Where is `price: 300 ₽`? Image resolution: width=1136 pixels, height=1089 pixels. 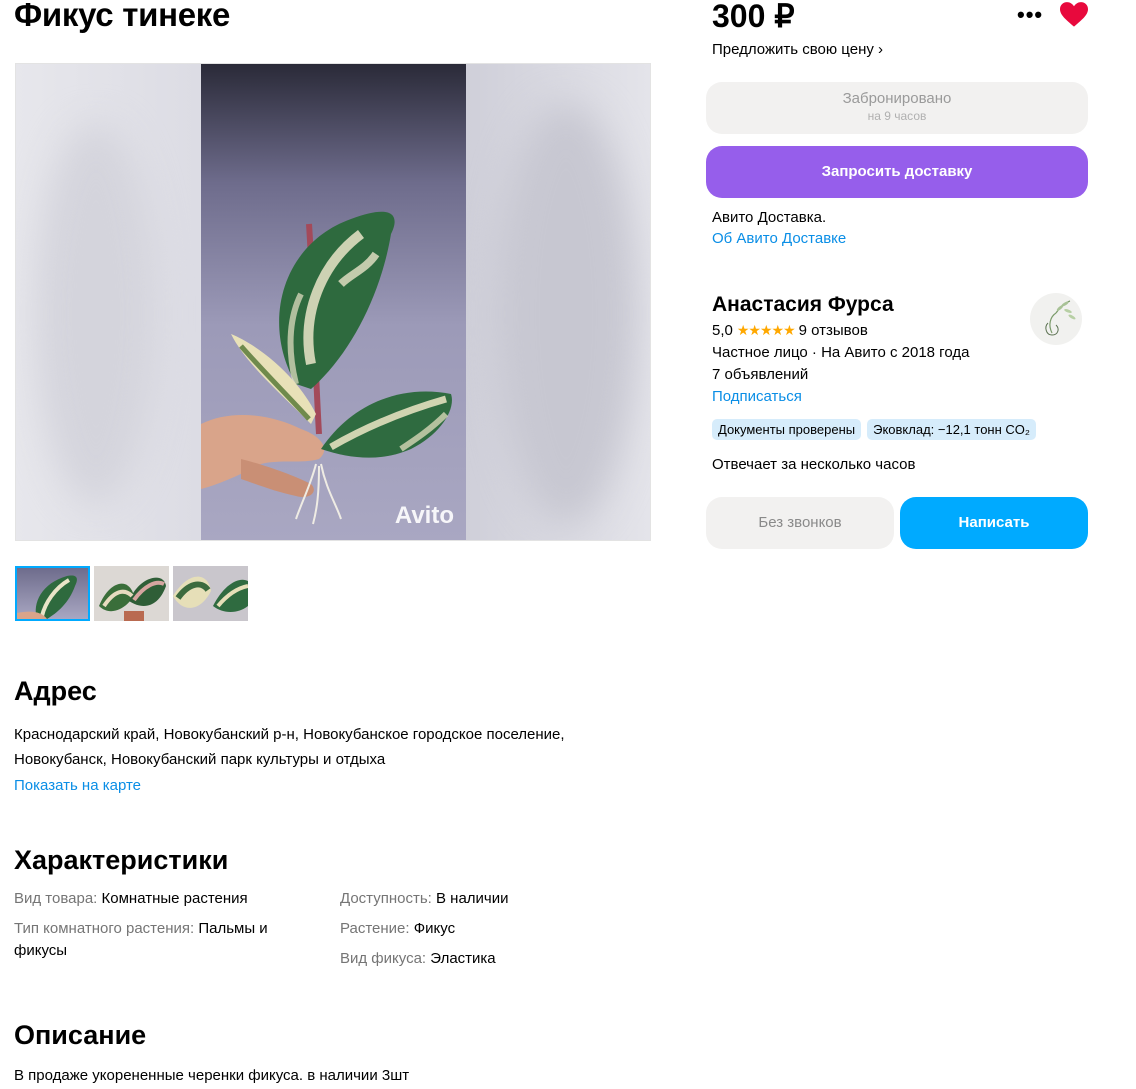 price: 300 ₽ is located at coordinates (753, 17).